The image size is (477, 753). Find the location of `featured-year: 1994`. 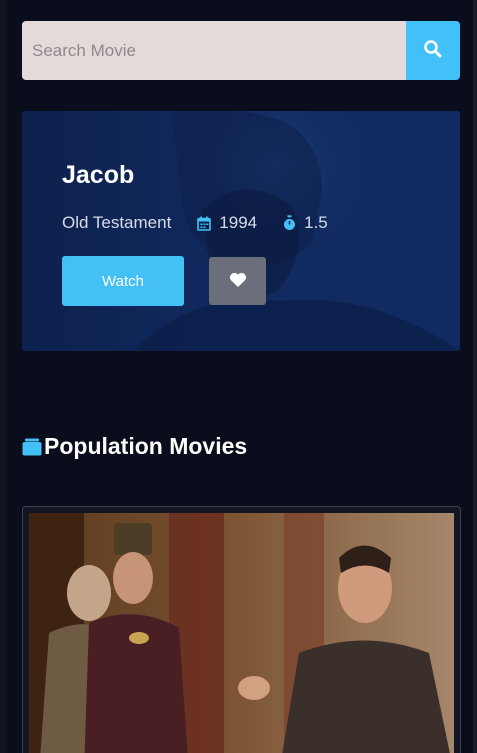

featured-year: 1994 is located at coordinates (238, 222).